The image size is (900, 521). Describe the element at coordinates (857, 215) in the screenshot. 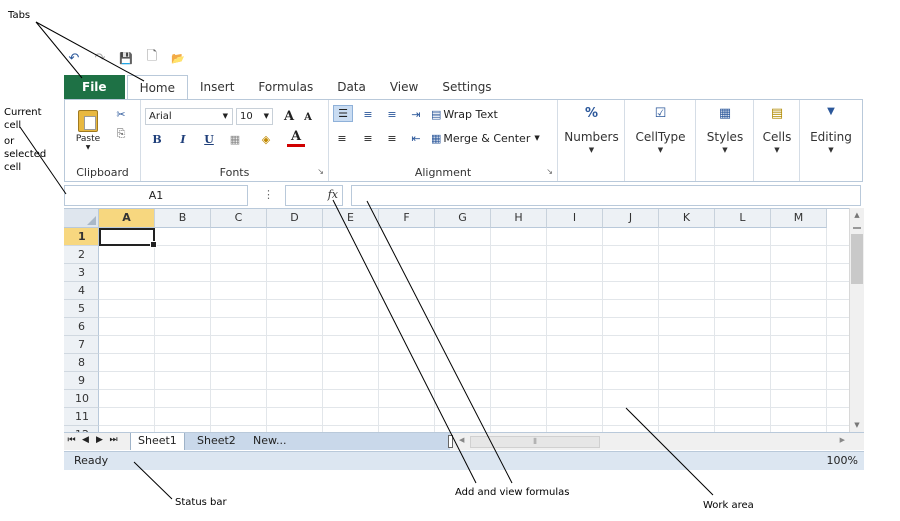

I see `scroll-up-icon: ▲` at that location.